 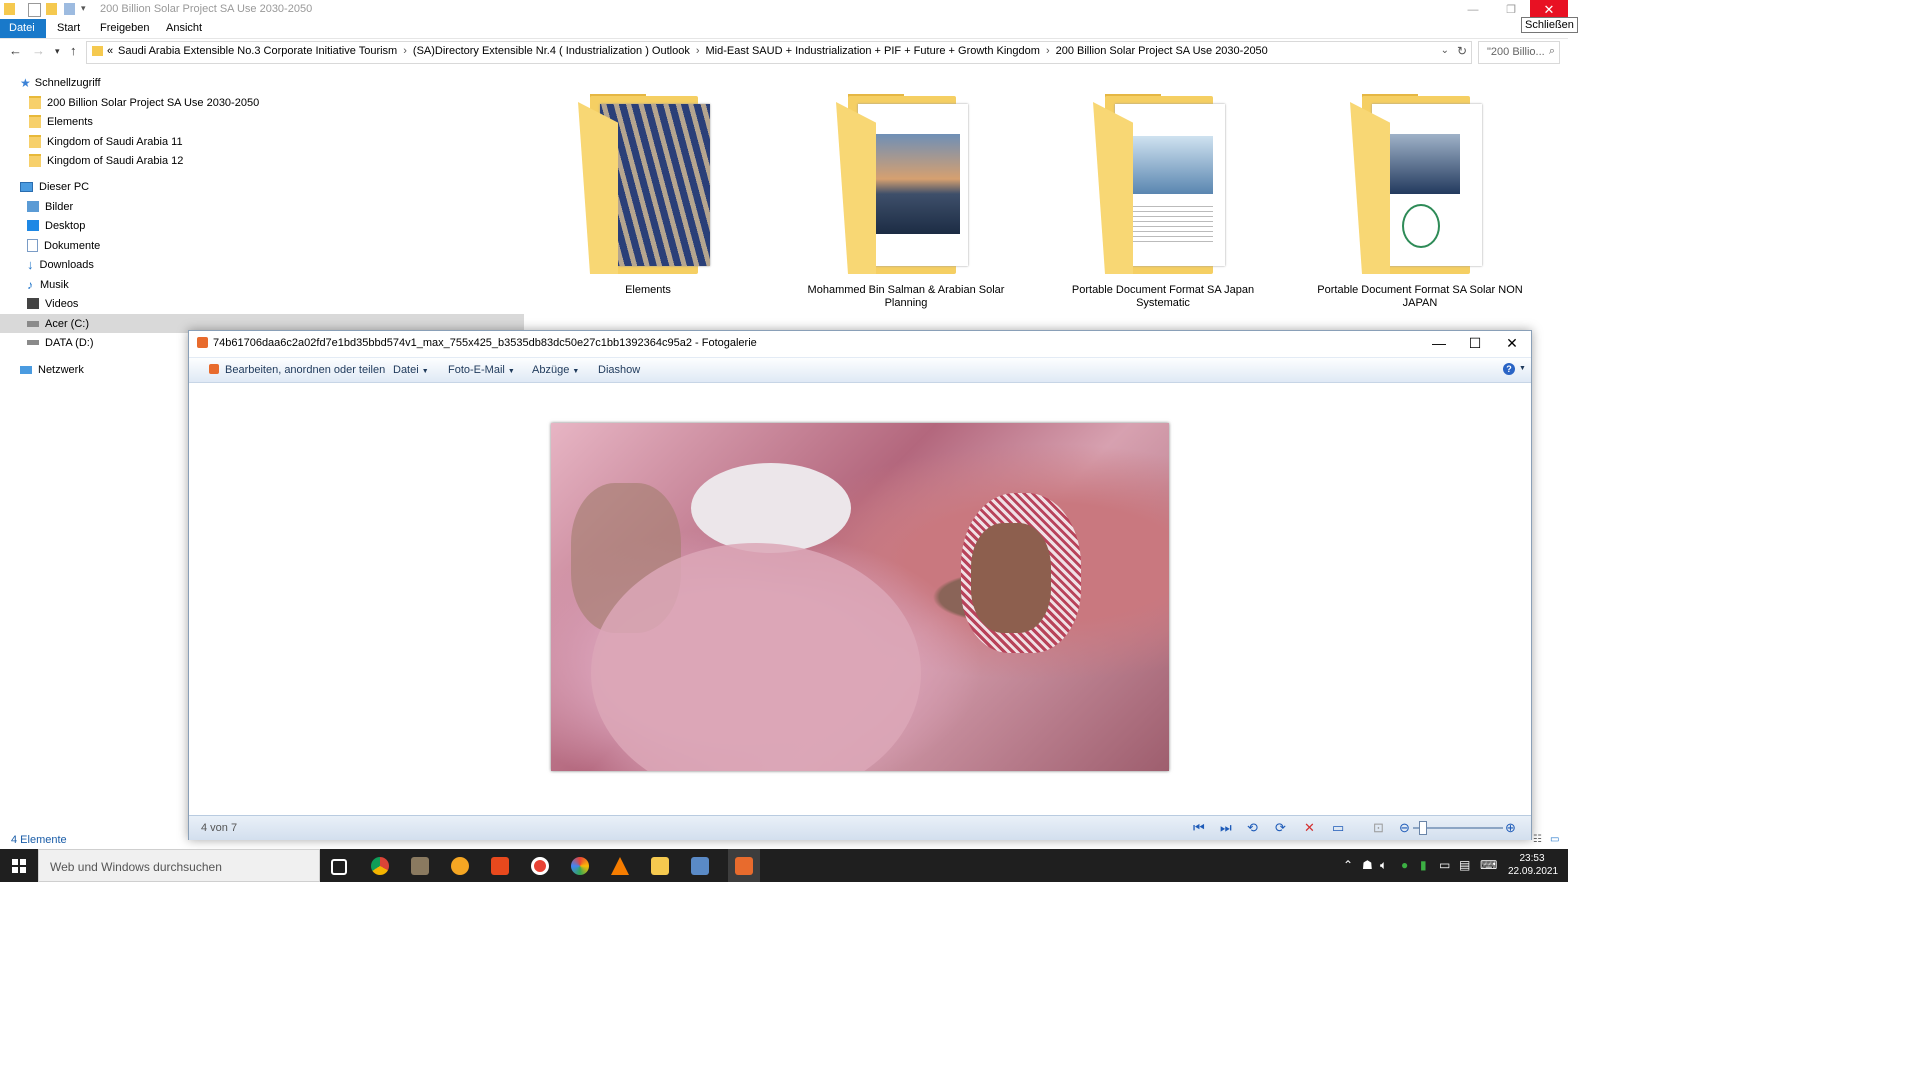 I want to click on customize-quickaccess-chevron-icon: ▾, so click(x=83, y=8).